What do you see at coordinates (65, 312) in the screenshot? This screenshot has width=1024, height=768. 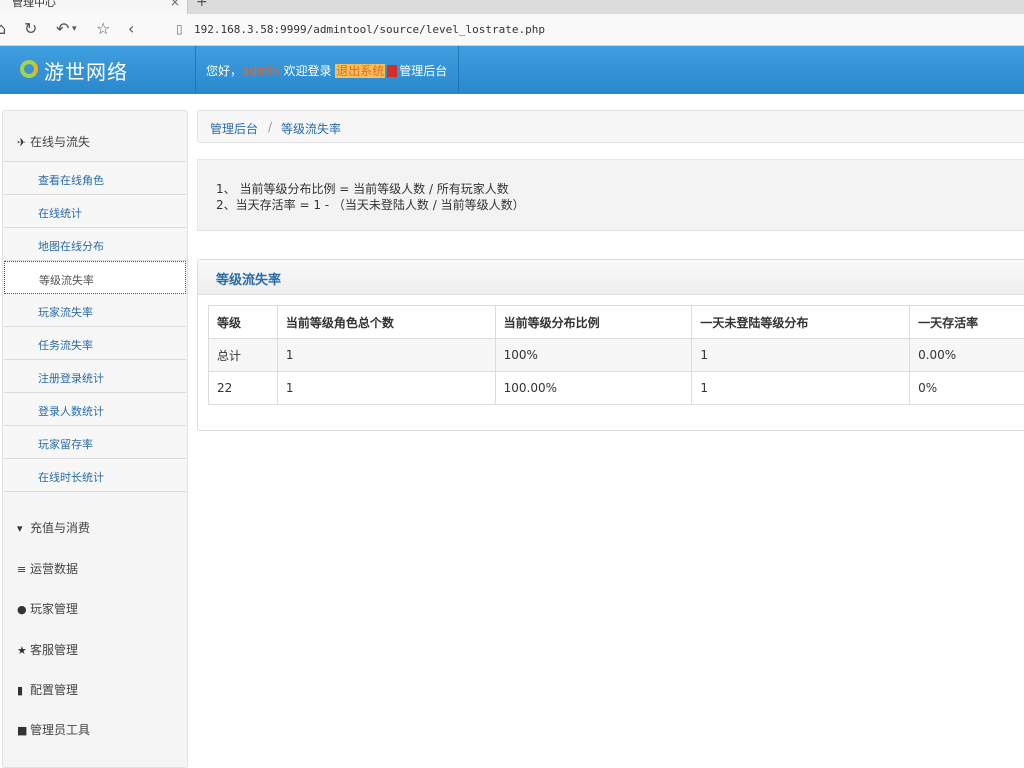 I see `sidebar-item-label: 玩家流失率` at bounding box center [65, 312].